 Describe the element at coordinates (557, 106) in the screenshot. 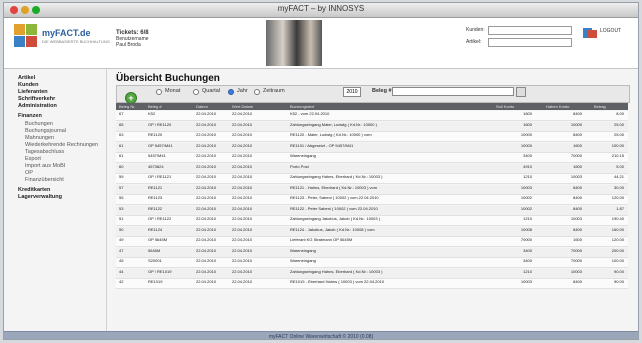

I see `column-header: Haben Konto` at that location.